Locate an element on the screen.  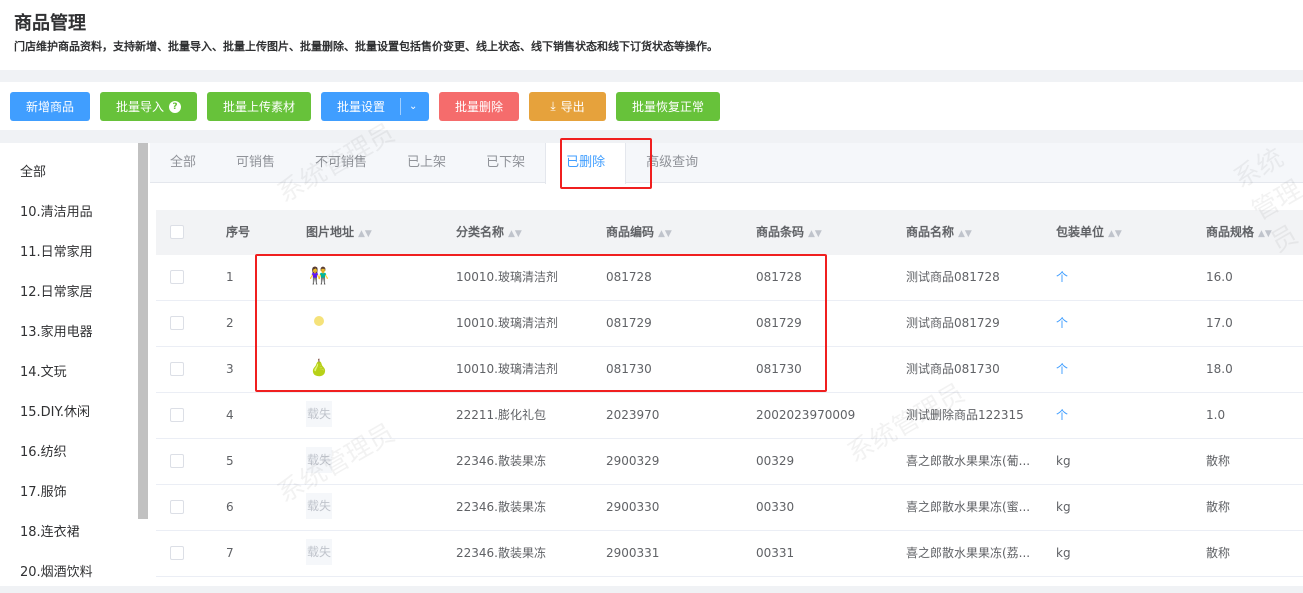
cell-no: 4 is located at coordinates (230, 415).